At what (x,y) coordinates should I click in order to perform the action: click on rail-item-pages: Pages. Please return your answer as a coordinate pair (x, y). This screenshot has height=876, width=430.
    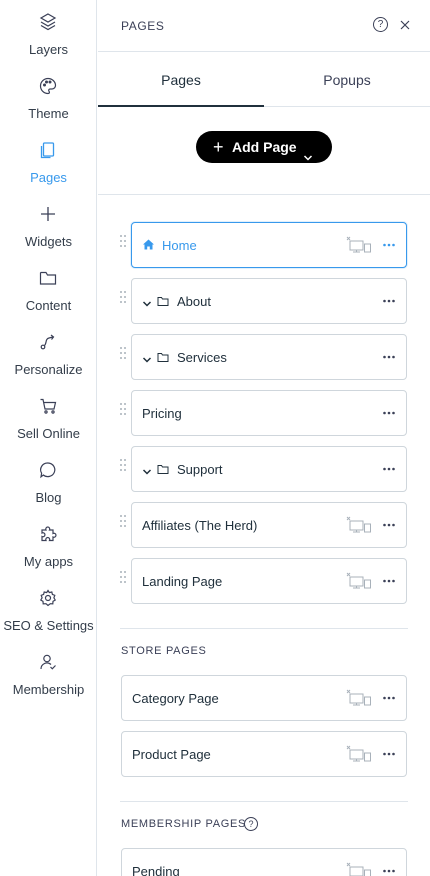
    Looking at the image, I should click on (48, 168).